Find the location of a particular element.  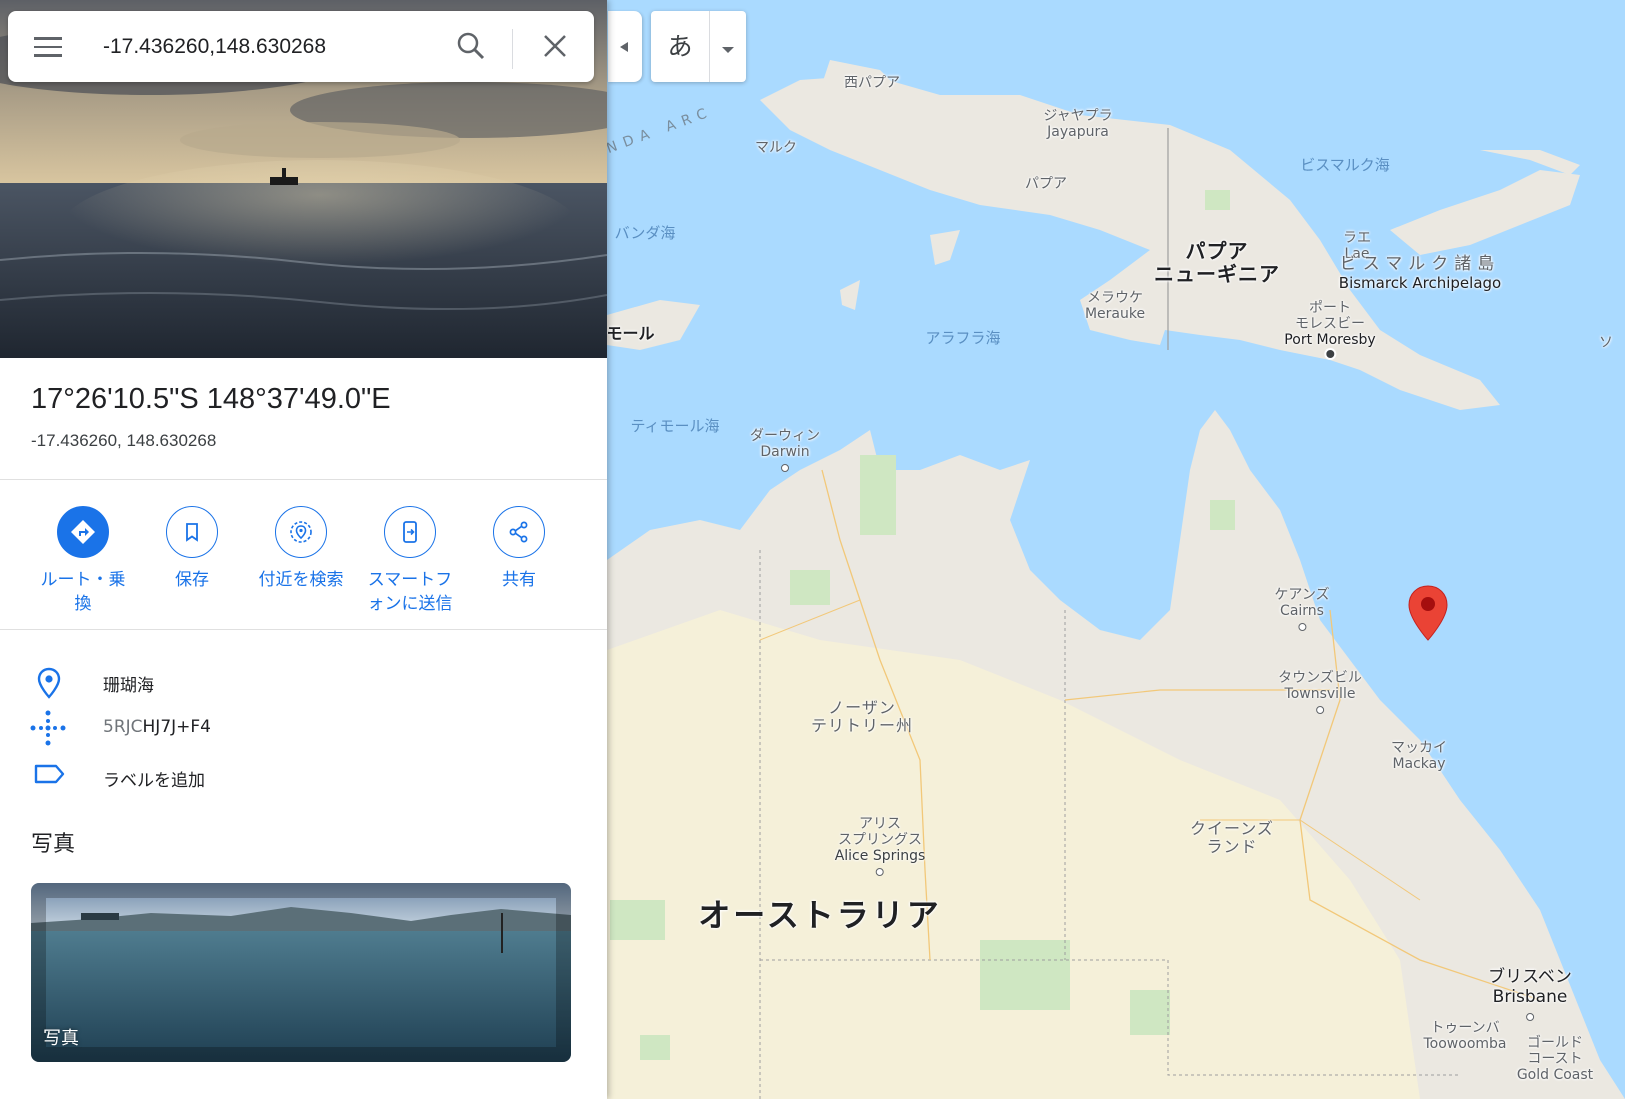

map-label-cairns: ケアンズ Cairns is located at coordinates (1302, 611).